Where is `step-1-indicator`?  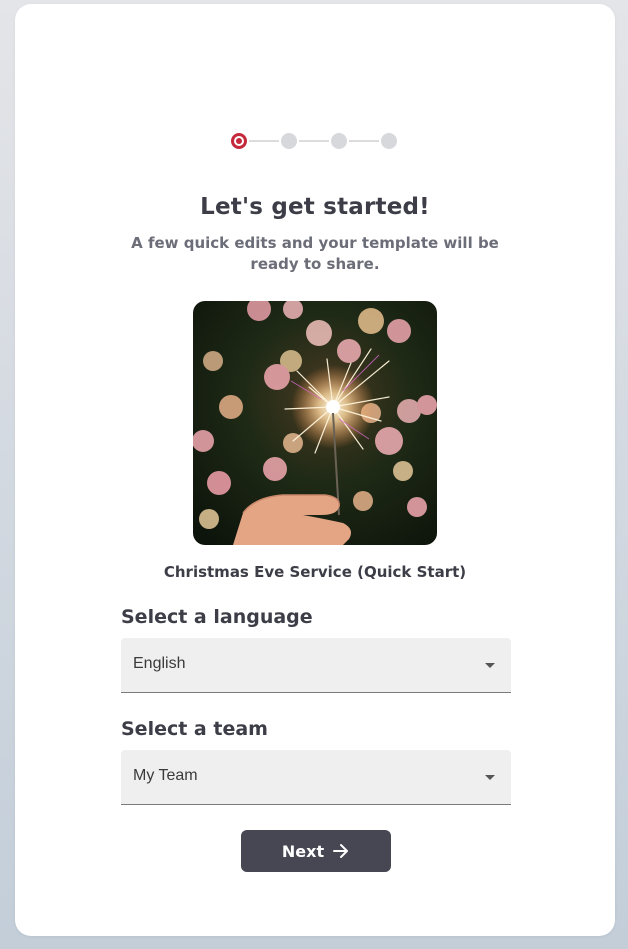
step-1-indicator is located at coordinates (239, 141).